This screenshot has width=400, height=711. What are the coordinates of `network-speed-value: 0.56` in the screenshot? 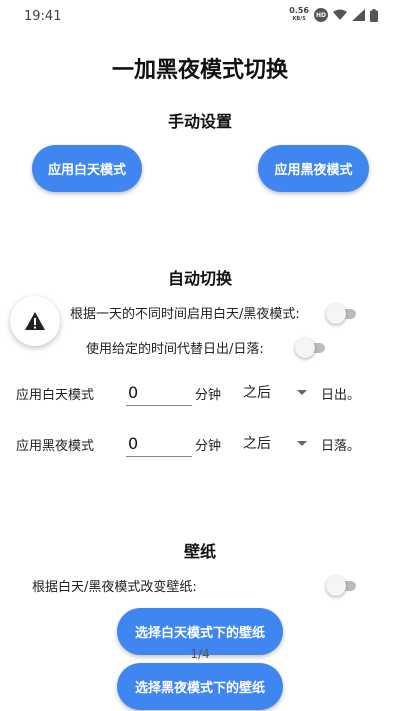 It's located at (299, 10).